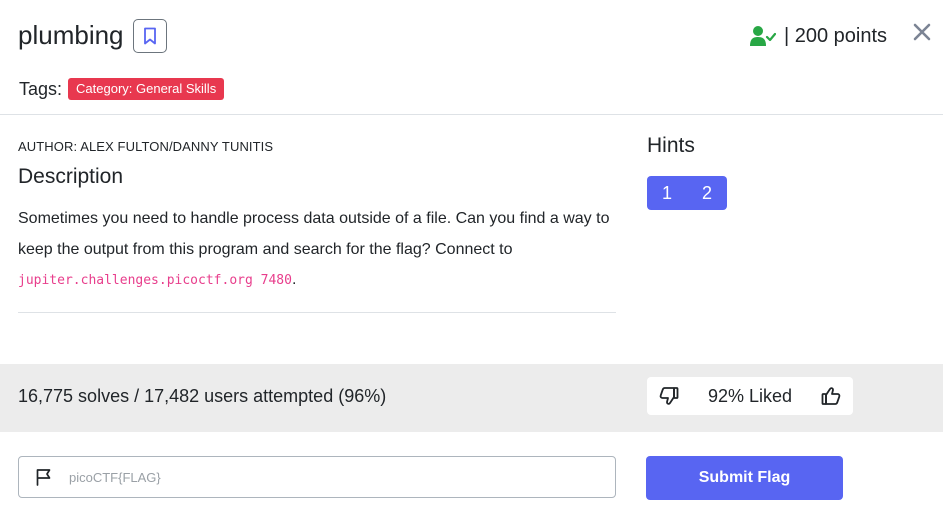 The height and width of the screenshot is (514, 943). Describe the element at coordinates (667, 193) in the screenshot. I see `hint-button-1: 1` at that location.